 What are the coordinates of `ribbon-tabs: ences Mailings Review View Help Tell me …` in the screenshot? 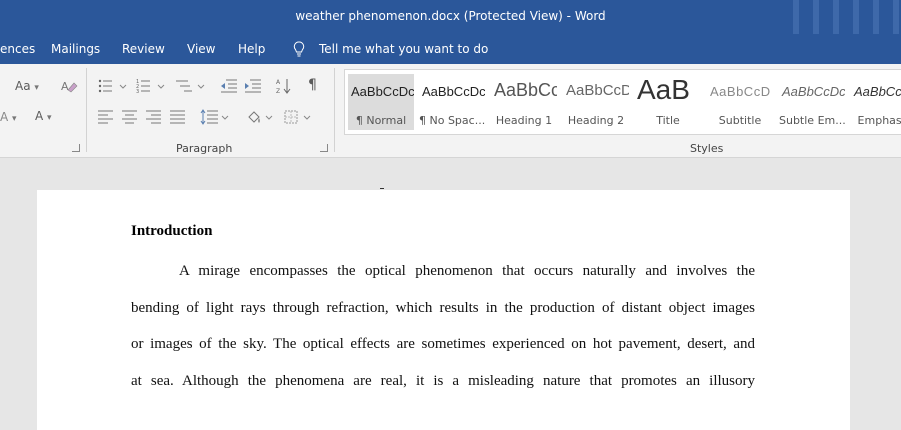 It's located at (450, 49).